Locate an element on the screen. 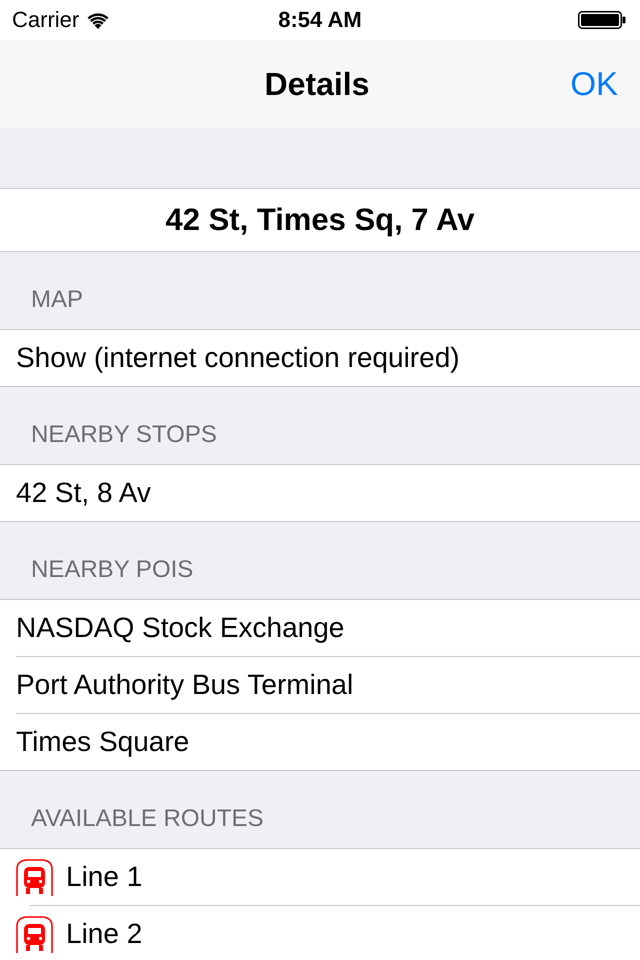 This screenshot has width=640, height=960. list-row: Show (internet connection required) is located at coordinates (320, 358).